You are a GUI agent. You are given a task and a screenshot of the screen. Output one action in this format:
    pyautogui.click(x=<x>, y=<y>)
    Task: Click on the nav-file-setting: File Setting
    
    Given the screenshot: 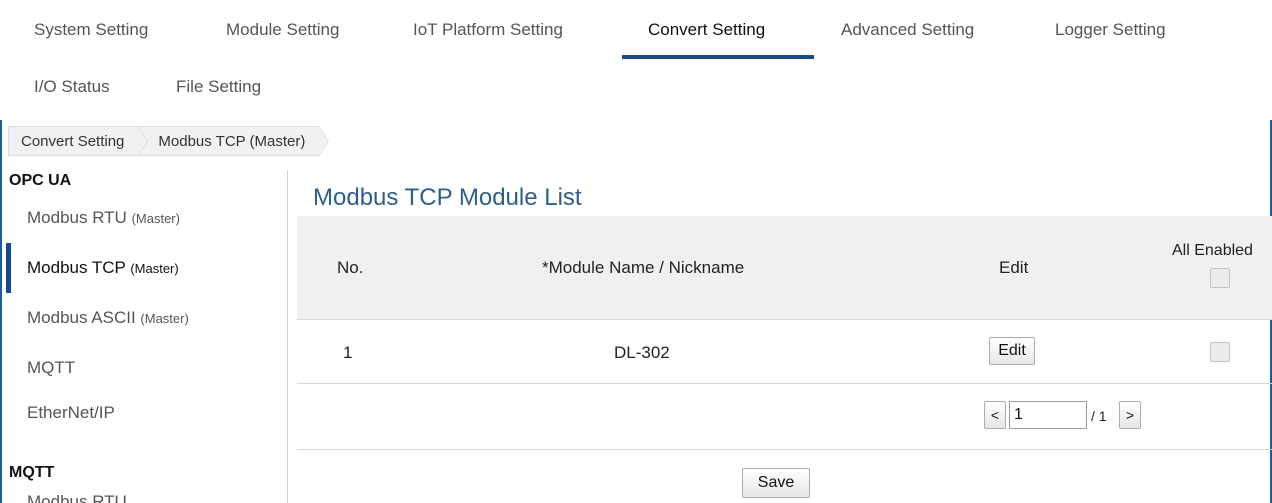 What is the action you would take?
    pyautogui.click(x=218, y=87)
    